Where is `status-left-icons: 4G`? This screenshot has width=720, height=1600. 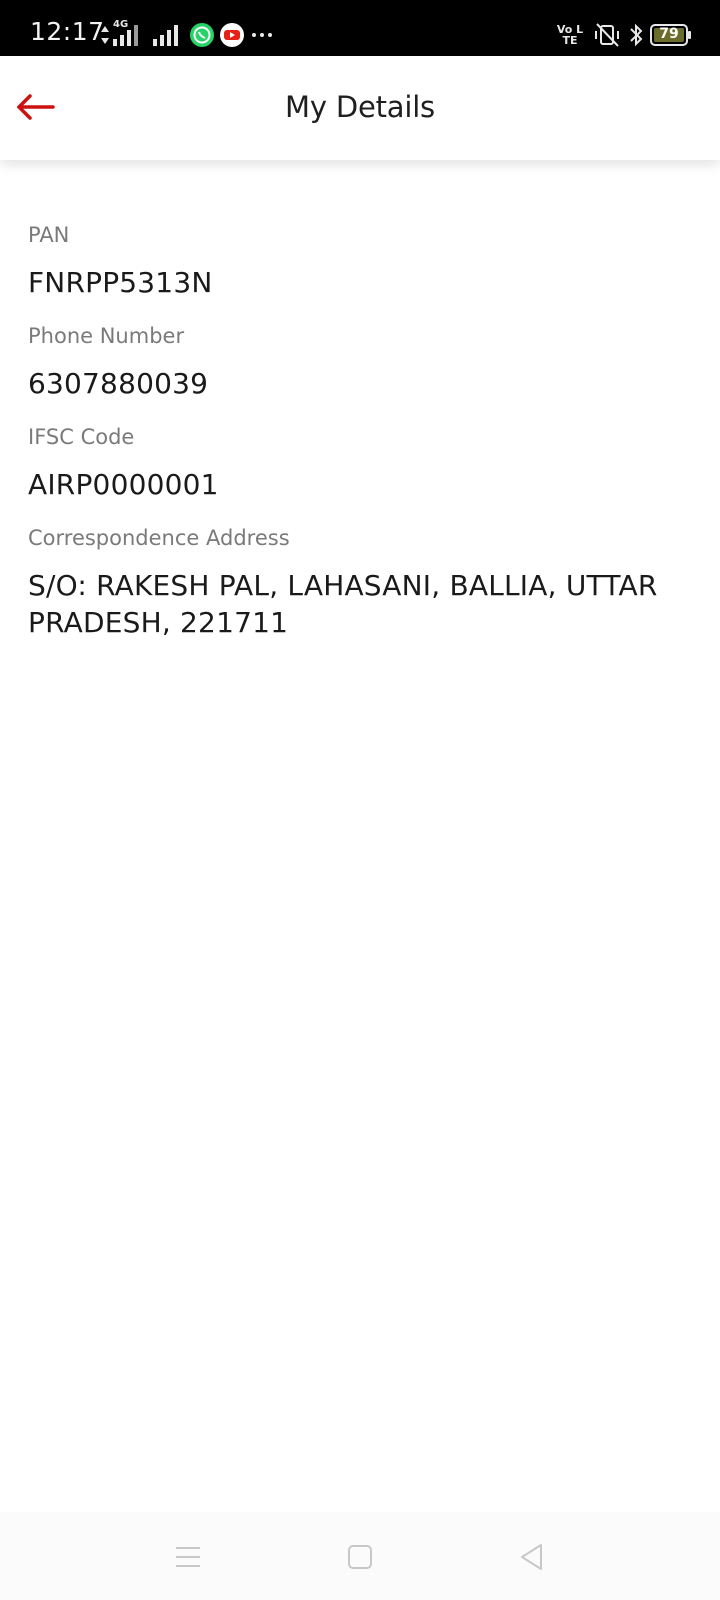 status-left-icons: 4G is located at coordinates (186, 34).